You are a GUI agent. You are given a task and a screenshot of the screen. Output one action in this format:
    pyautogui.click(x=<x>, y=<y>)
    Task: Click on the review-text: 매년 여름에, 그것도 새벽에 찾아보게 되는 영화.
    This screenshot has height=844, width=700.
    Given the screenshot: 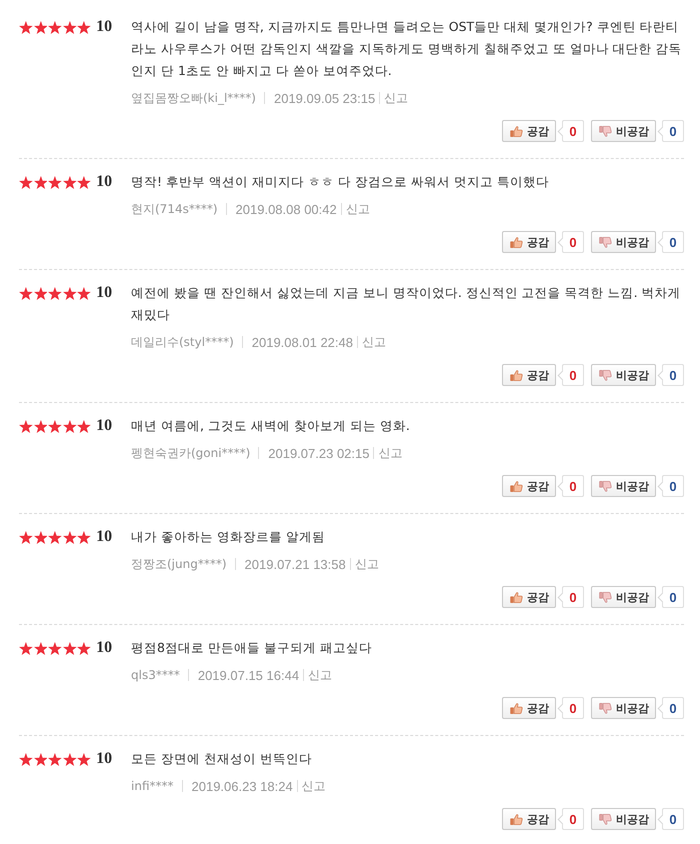 What is the action you would take?
    pyautogui.click(x=271, y=426)
    